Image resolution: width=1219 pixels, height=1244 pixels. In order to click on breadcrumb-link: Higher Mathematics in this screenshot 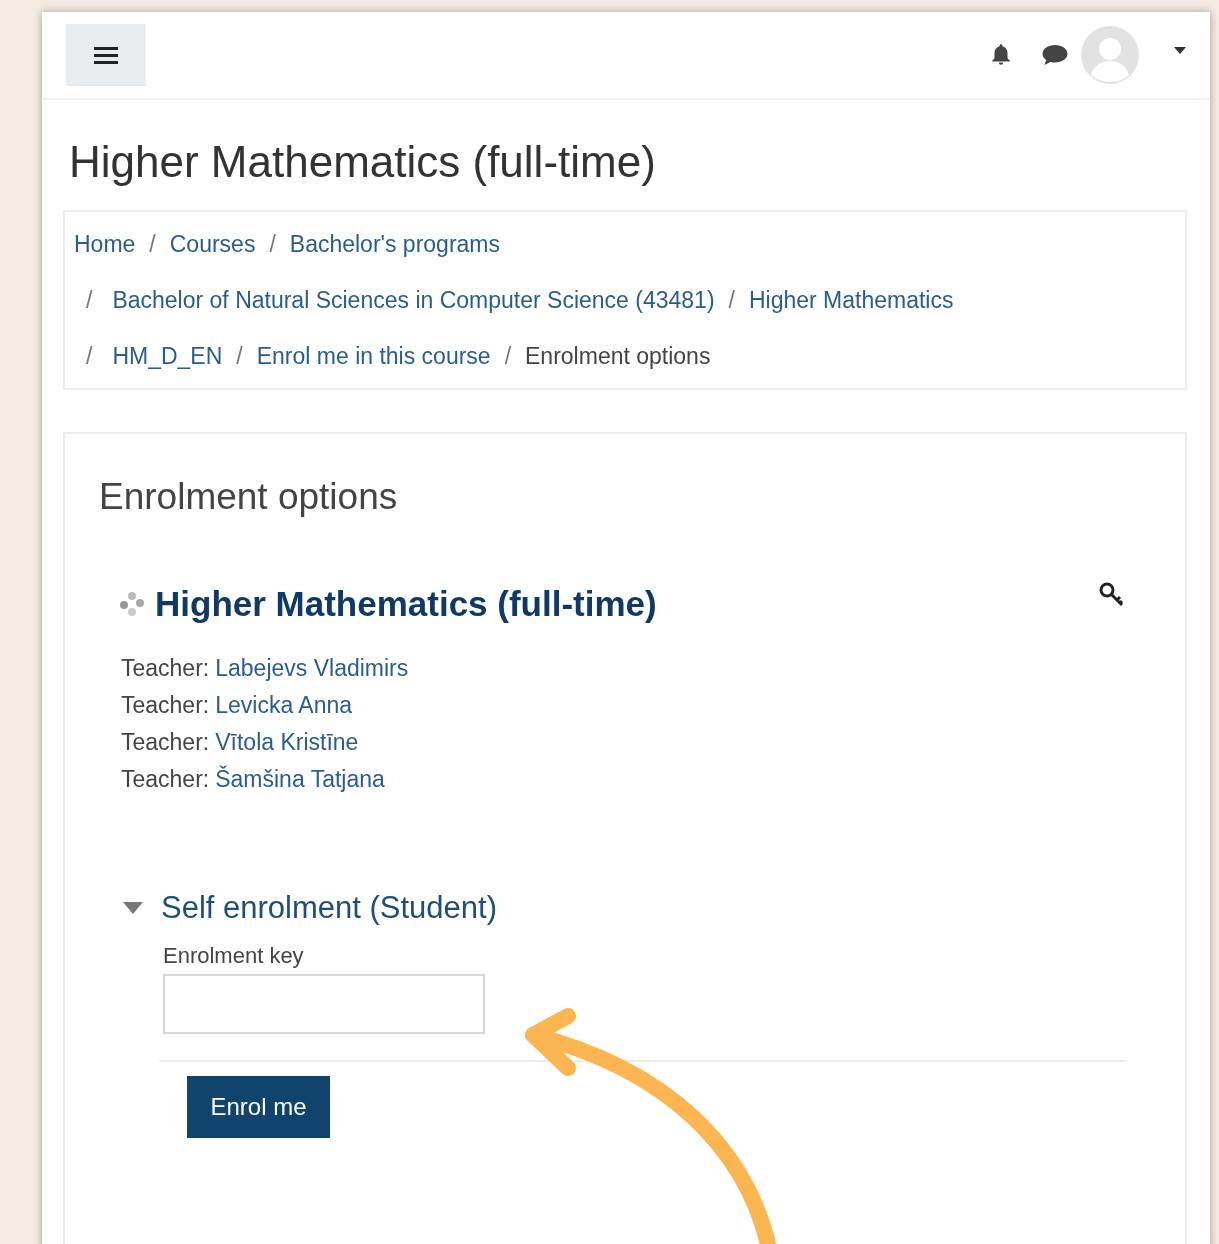, I will do `click(851, 300)`.